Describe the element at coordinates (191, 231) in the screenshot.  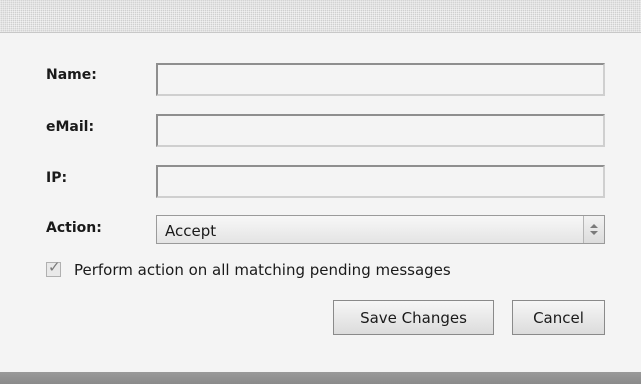
I see `action-select-value: Accept` at that location.